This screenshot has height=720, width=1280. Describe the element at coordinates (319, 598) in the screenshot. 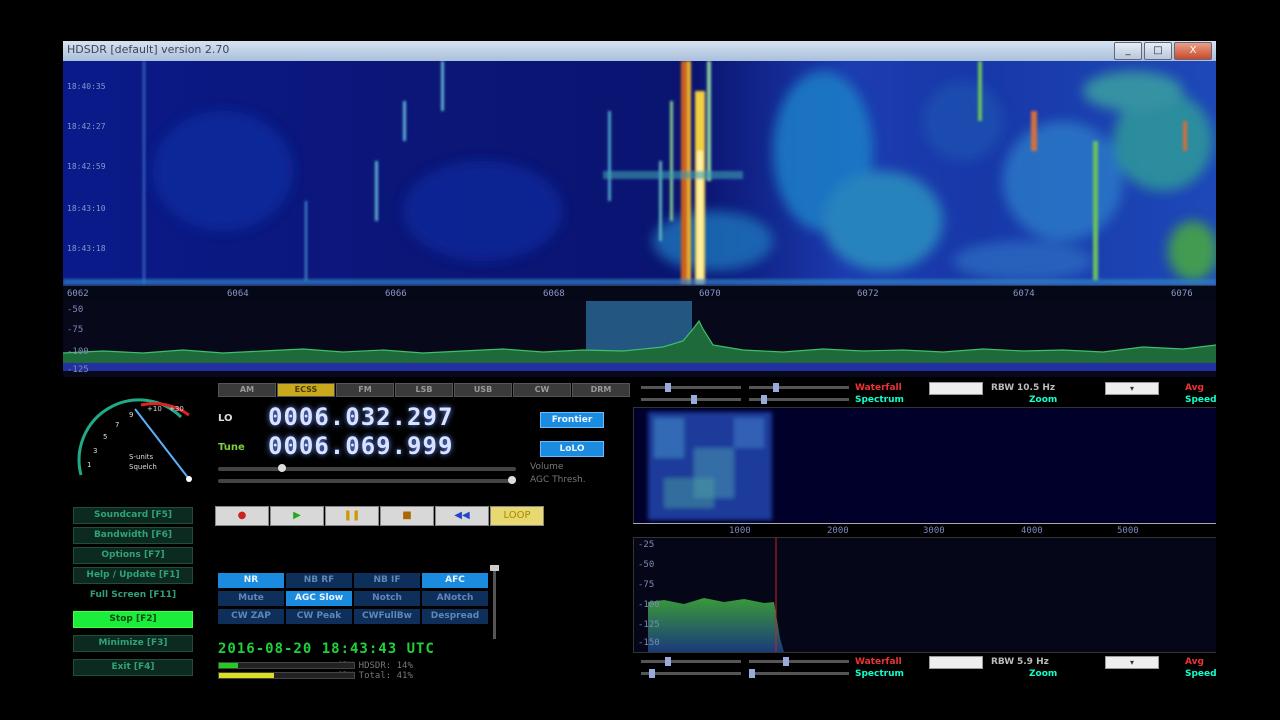

I see `agc-slow-button: AGC Slow` at that location.